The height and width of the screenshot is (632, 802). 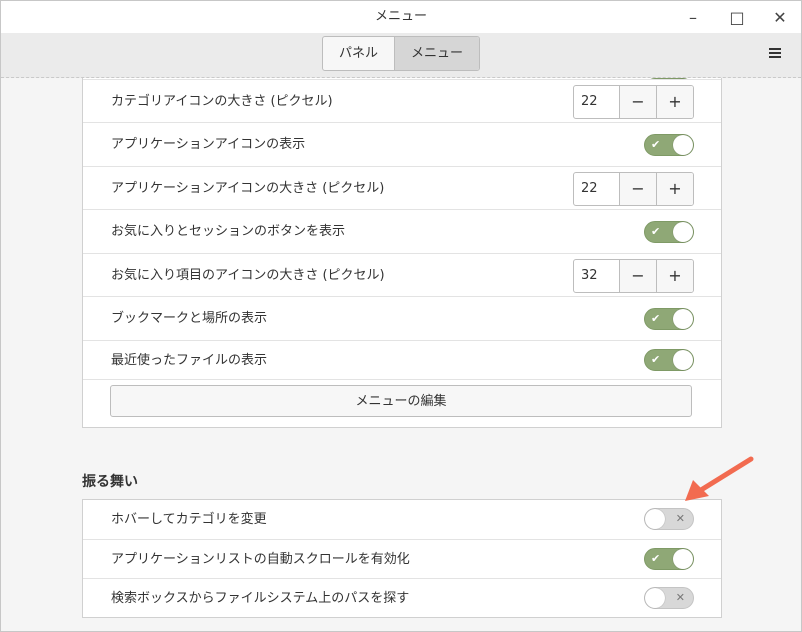 What do you see at coordinates (189, 360) in the screenshot?
I see `row-label: 最近使ったファイルの表示` at bounding box center [189, 360].